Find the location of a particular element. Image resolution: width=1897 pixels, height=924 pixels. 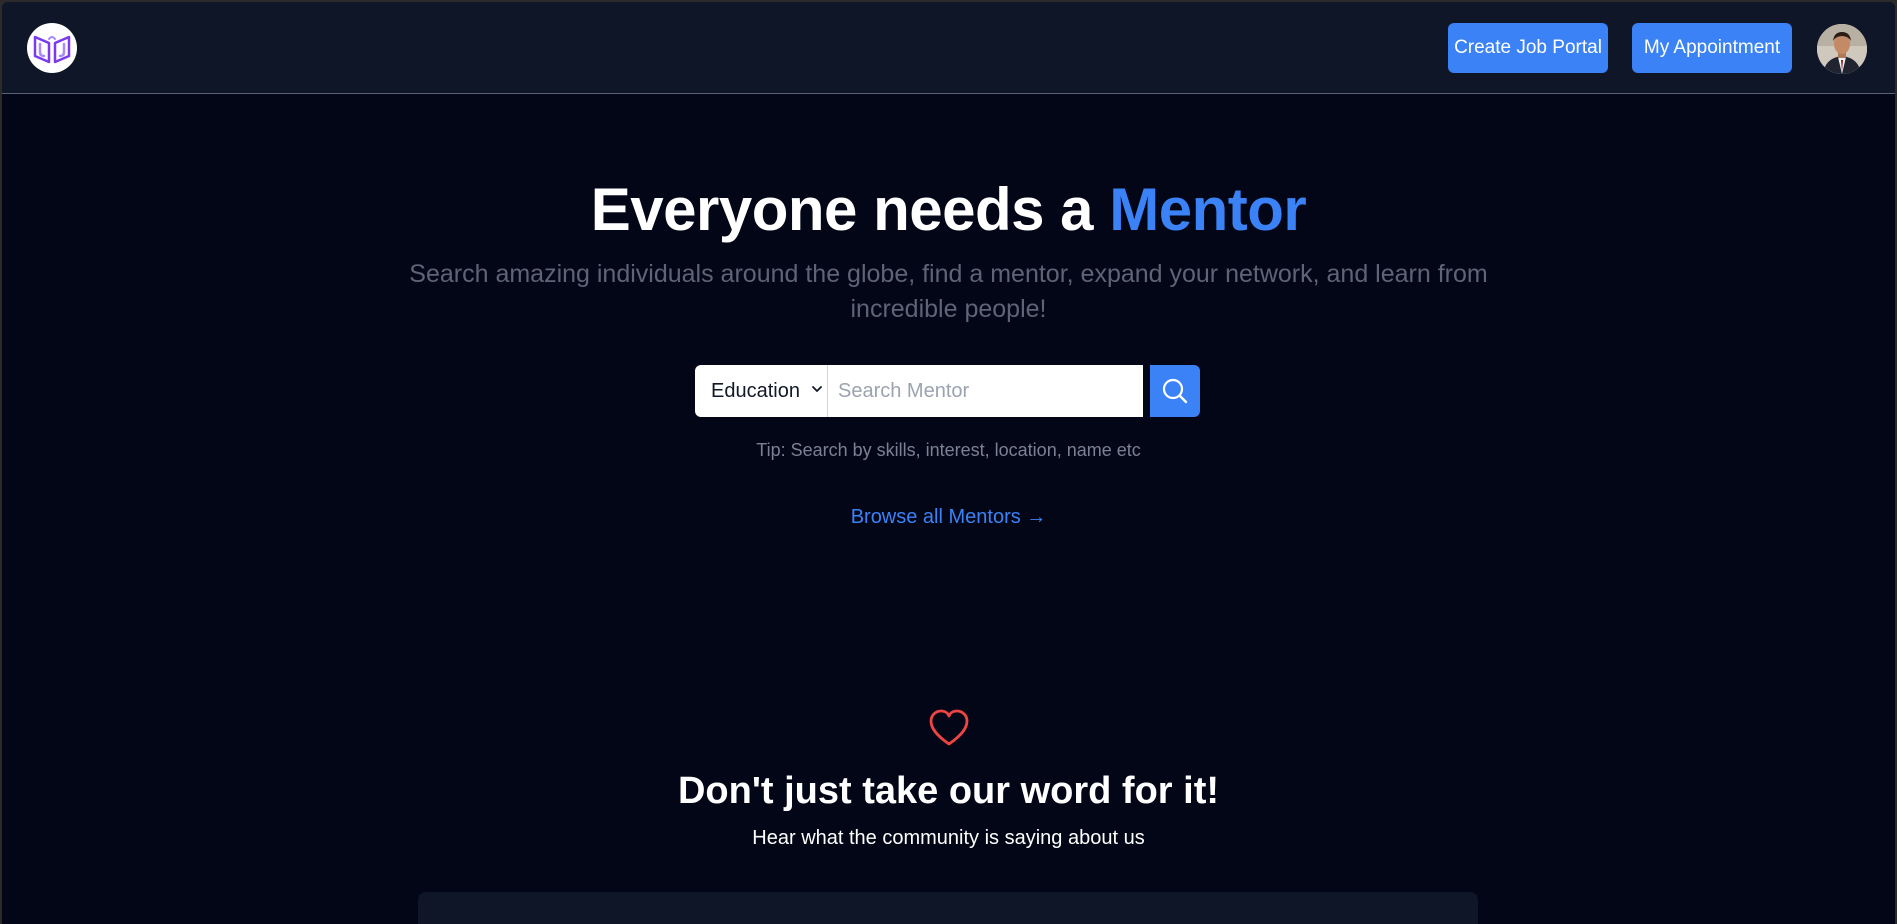

category-select-value: Education is located at coordinates (755, 390).